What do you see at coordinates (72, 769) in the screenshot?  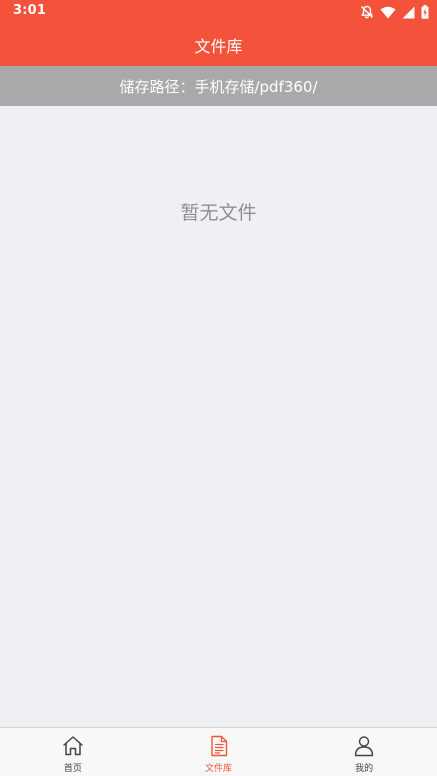 I see `tab-home-label: 首页` at bounding box center [72, 769].